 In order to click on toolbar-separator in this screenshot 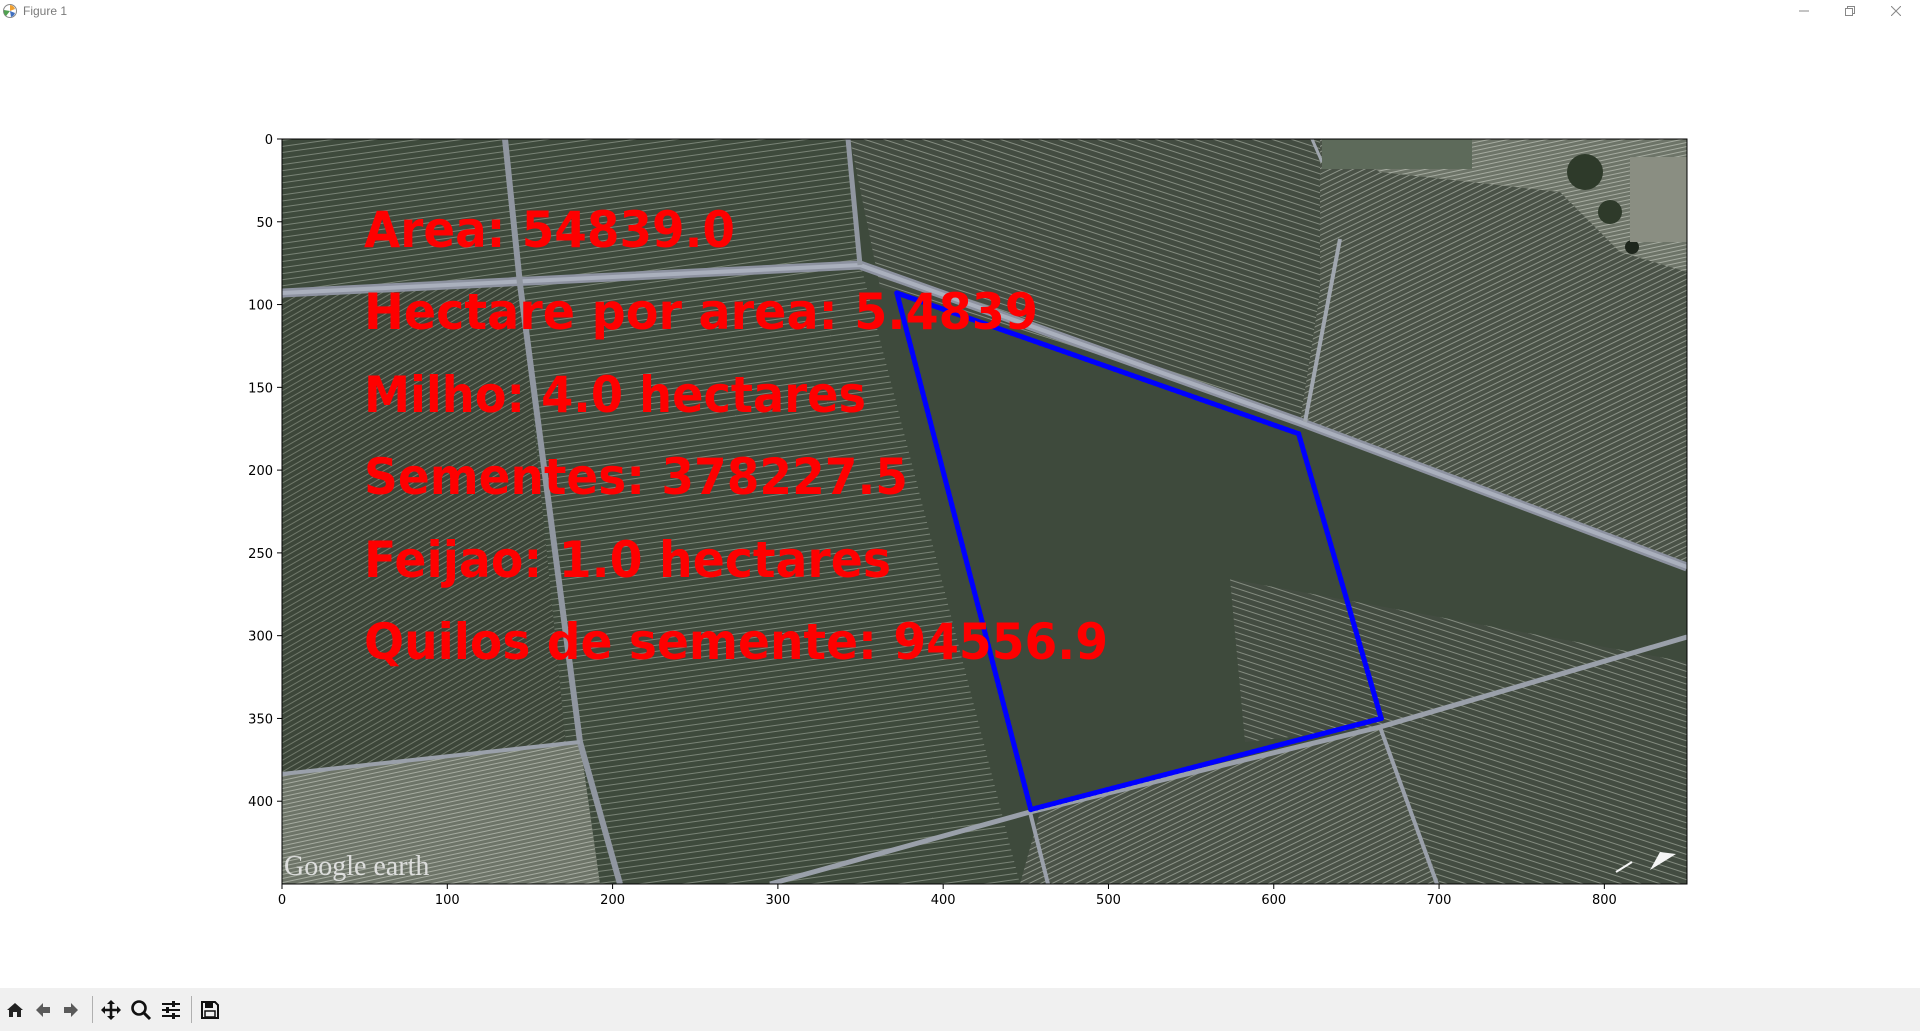, I will do `click(92, 1009)`.